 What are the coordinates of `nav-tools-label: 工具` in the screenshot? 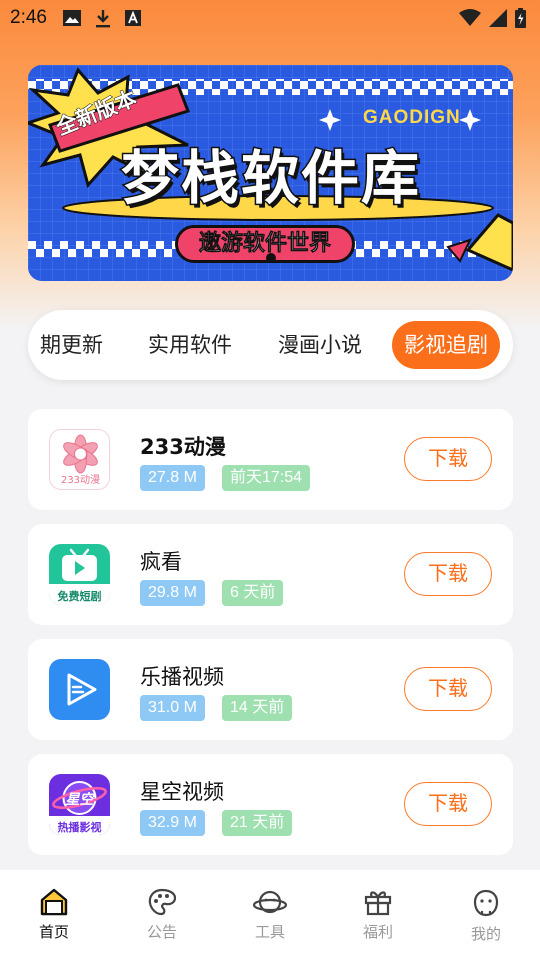 It's located at (269, 932).